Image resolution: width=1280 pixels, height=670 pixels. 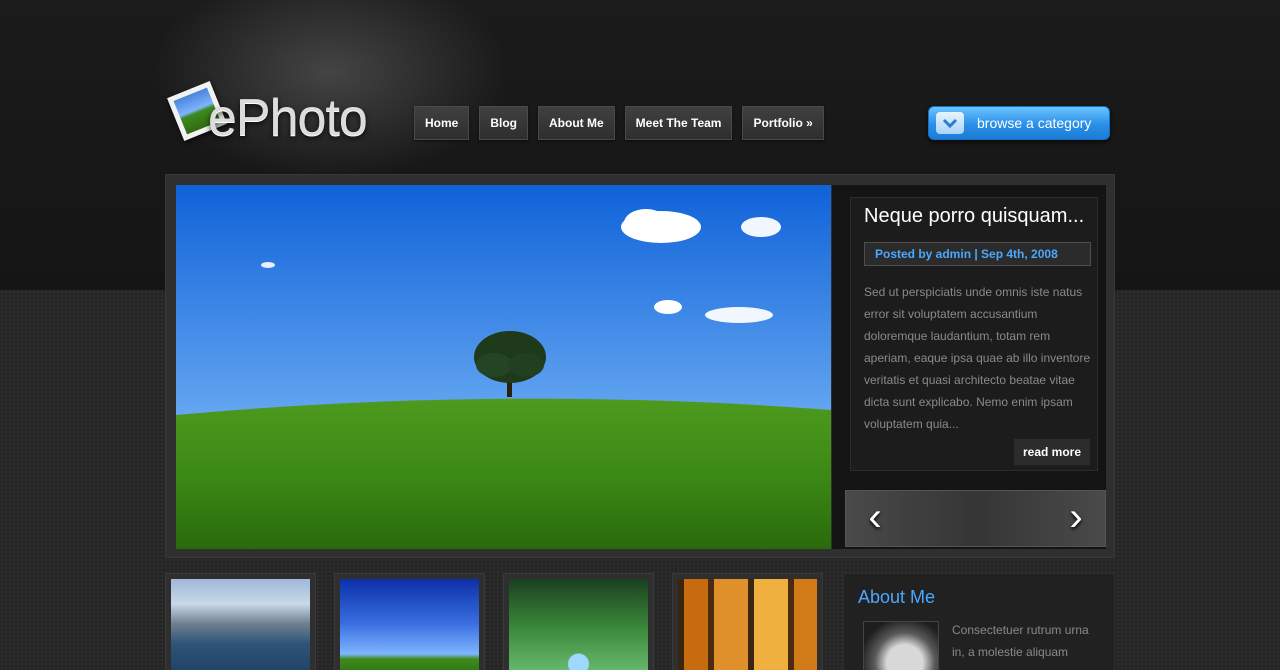 I want to click on nav-item-home: Home, so click(x=442, y=123).